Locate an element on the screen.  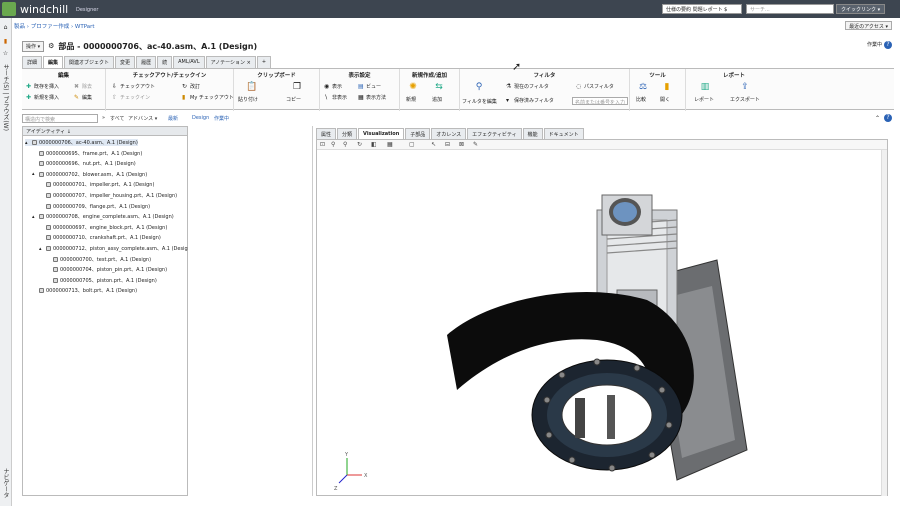
tab-history: 履歴 is located at coordinates (146, 62).